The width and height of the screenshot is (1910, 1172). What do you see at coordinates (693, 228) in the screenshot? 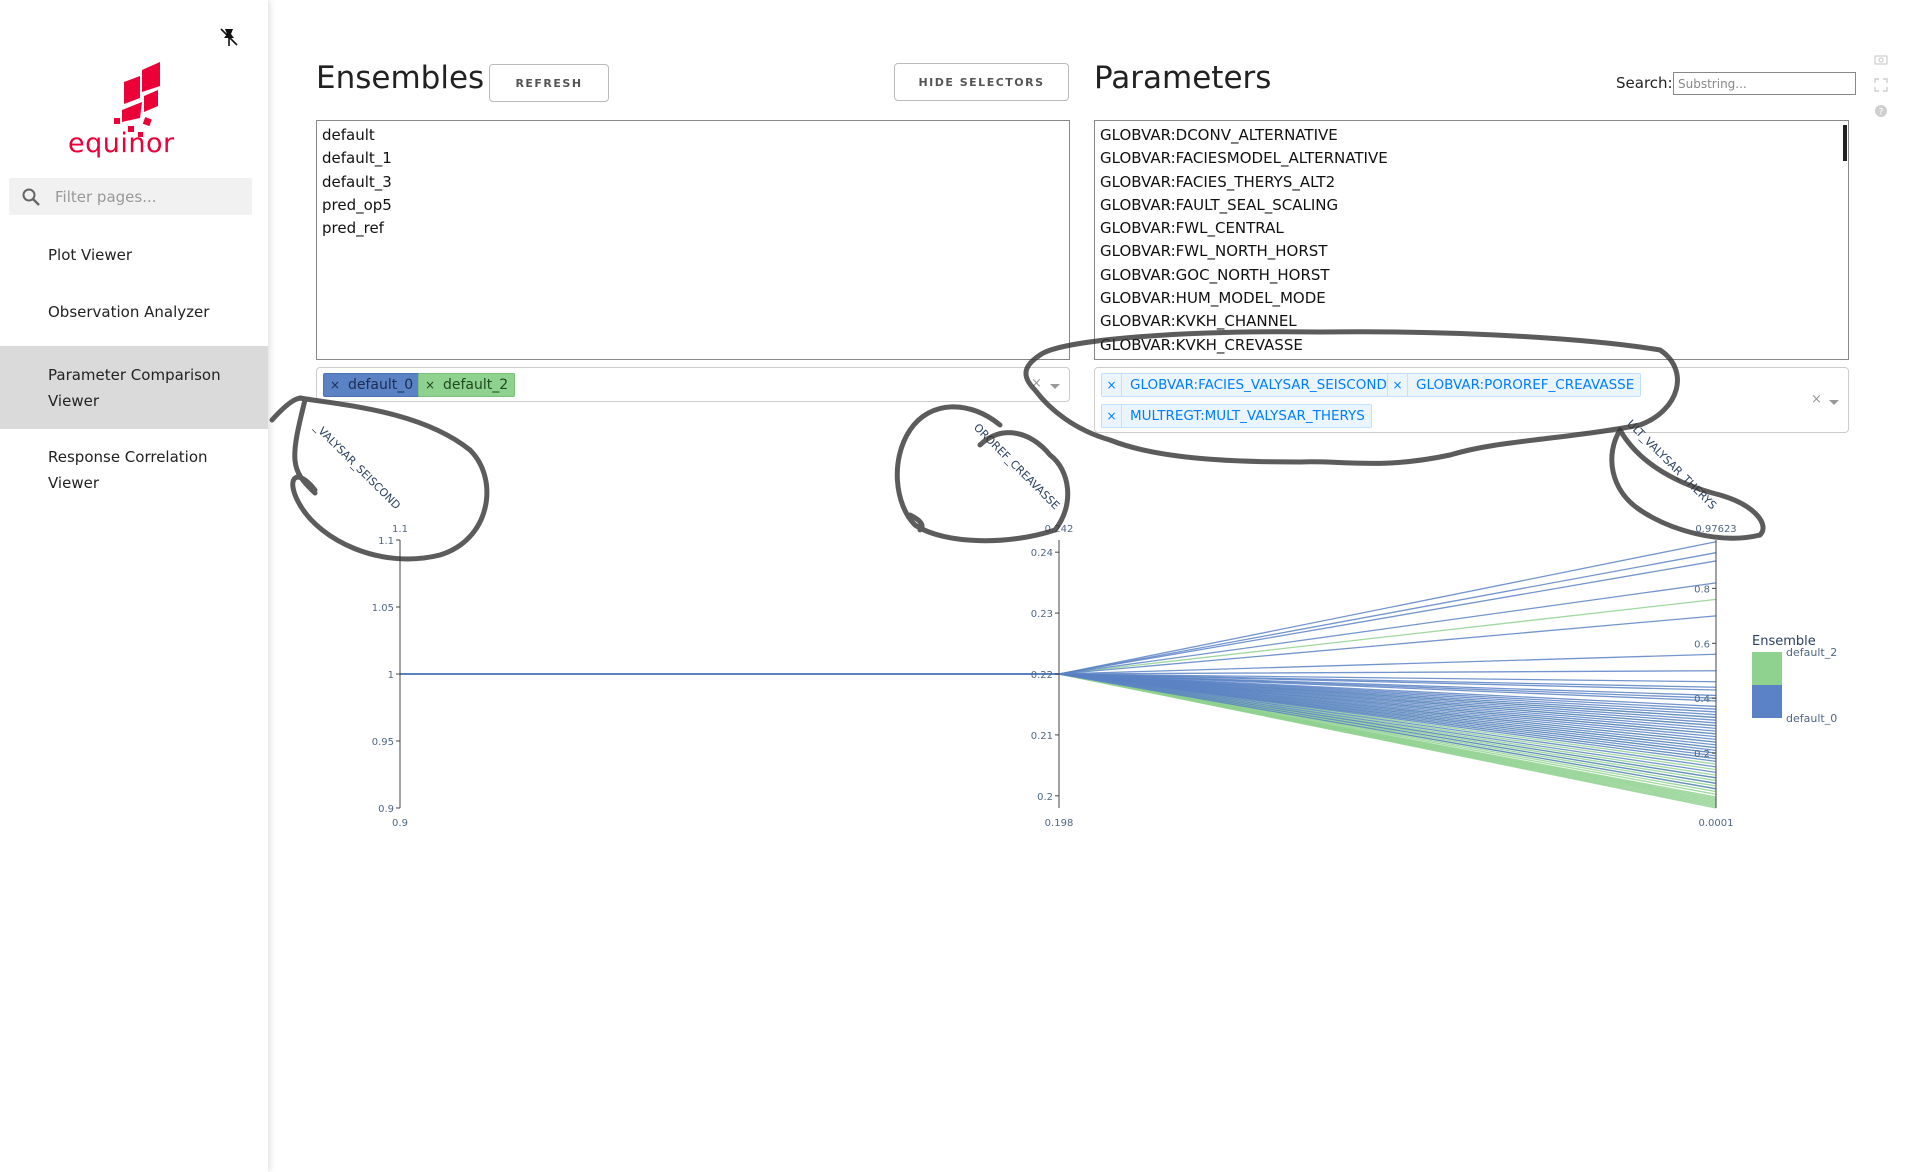
I see `ensemble-option: pred_ref` at bounding box center [693, 228].